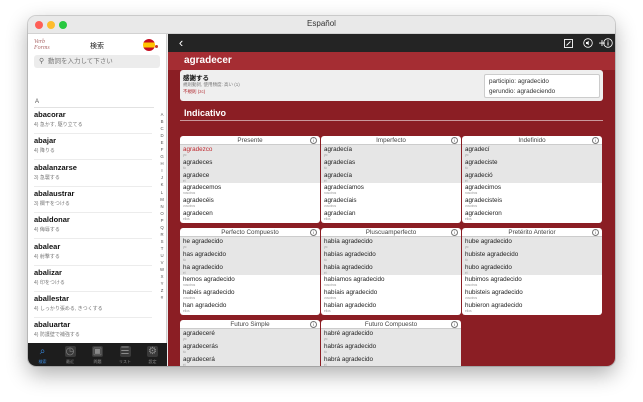 This screenshot has width=643, height=402. What do you see at coordinates (162, 276) in the screenshot?
I see `index-letter: X` at bounding box center [162, 276].